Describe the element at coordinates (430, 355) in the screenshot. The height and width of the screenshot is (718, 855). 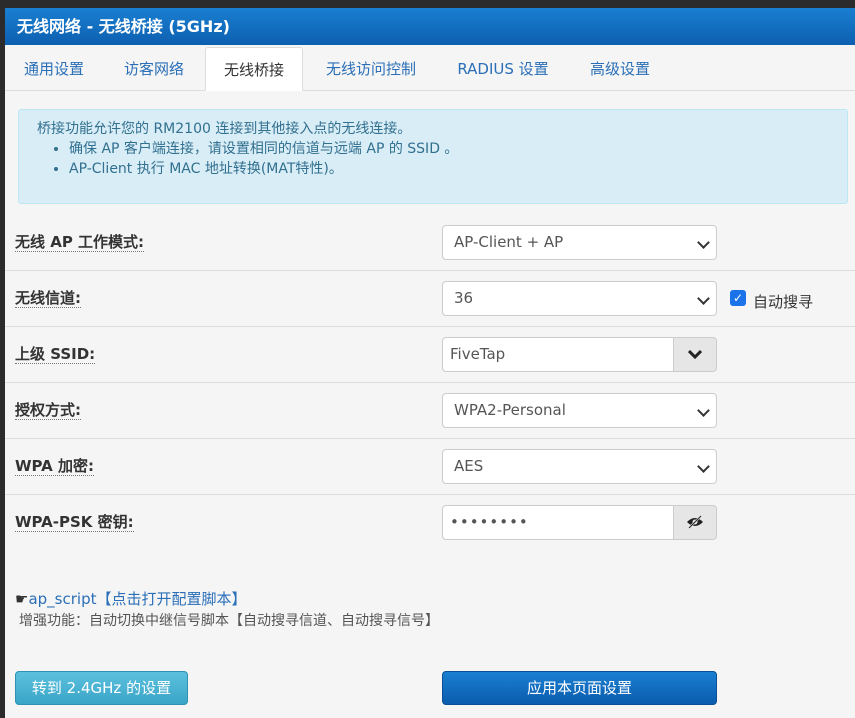
I see `form-row-ssid: 上级 SSID: FiveTap` at that location.